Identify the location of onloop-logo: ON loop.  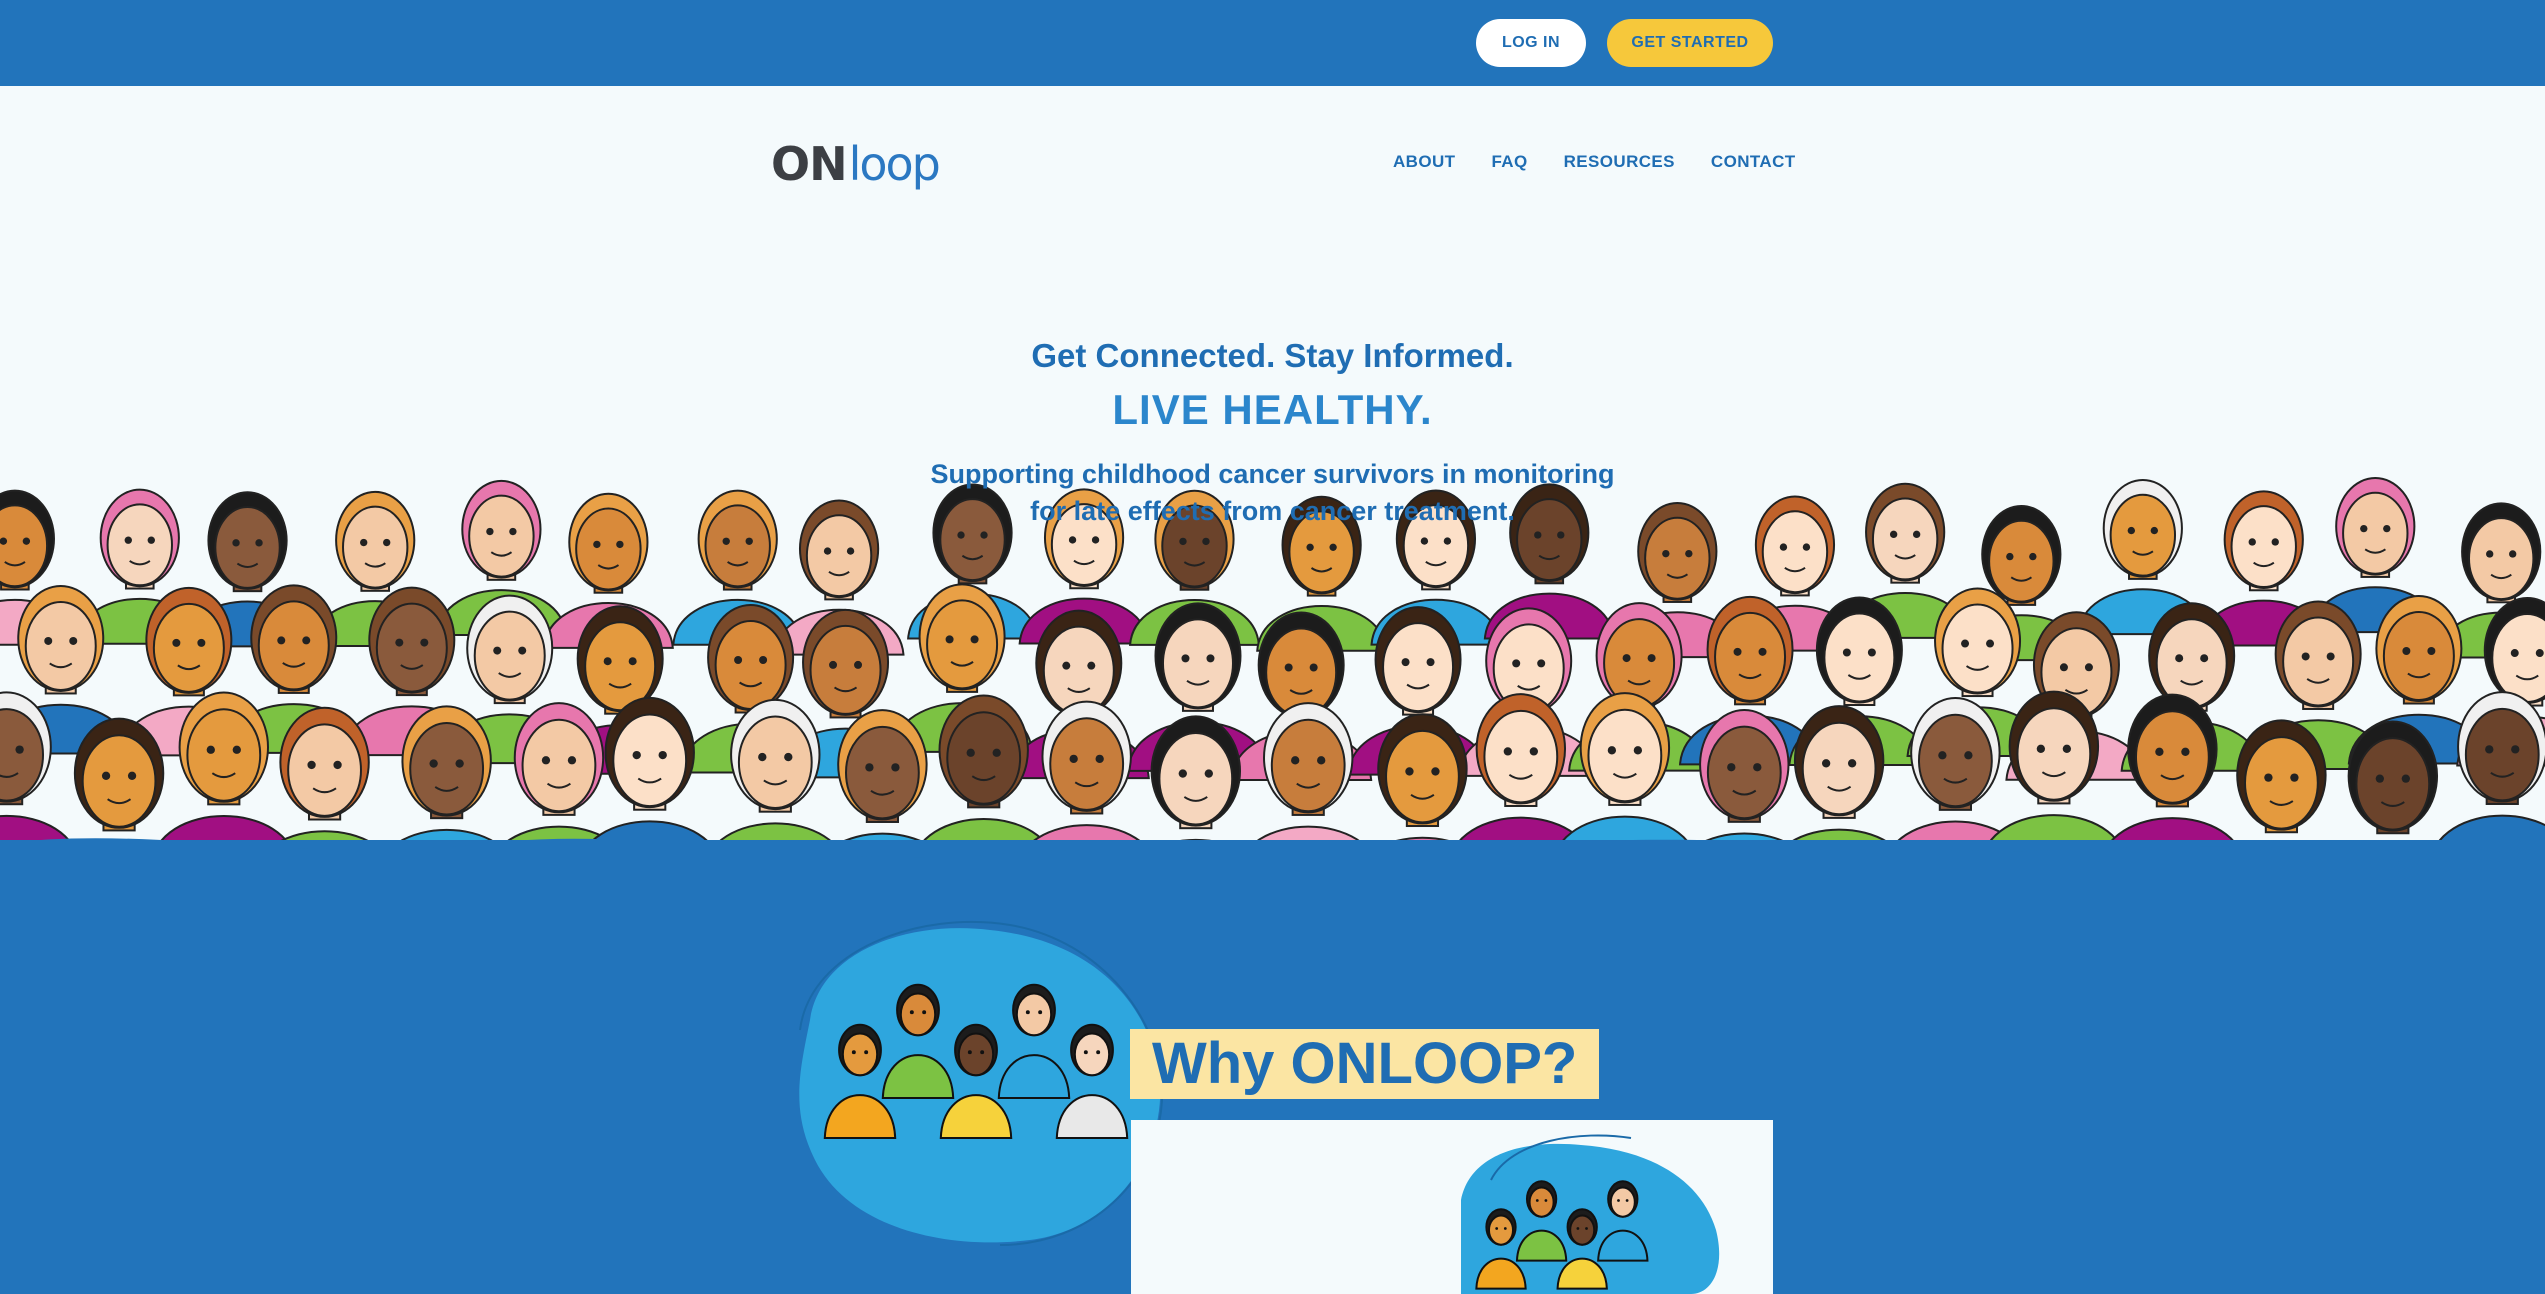
(856, 164).